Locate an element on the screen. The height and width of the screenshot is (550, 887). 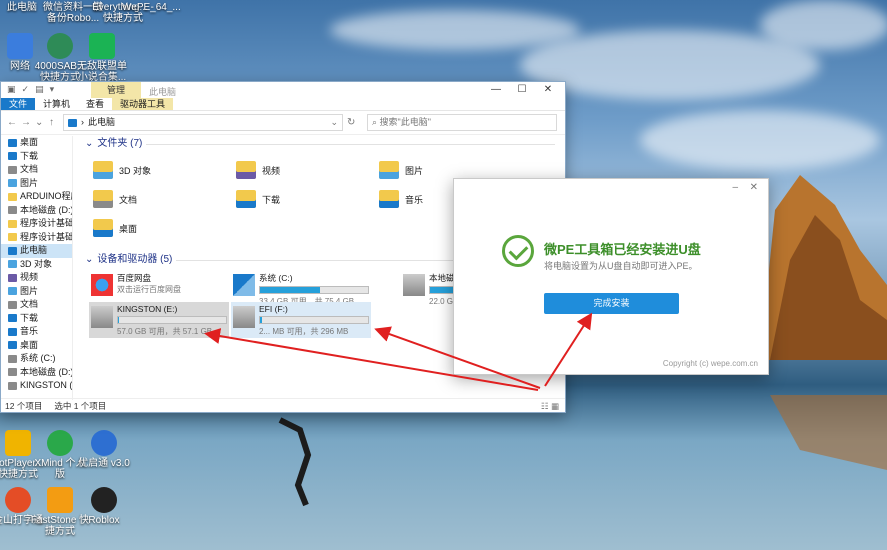
drive-item: 系统 (C:)33.4 GB 可用，共 75.4 GB is located at coordinates (301, 288).